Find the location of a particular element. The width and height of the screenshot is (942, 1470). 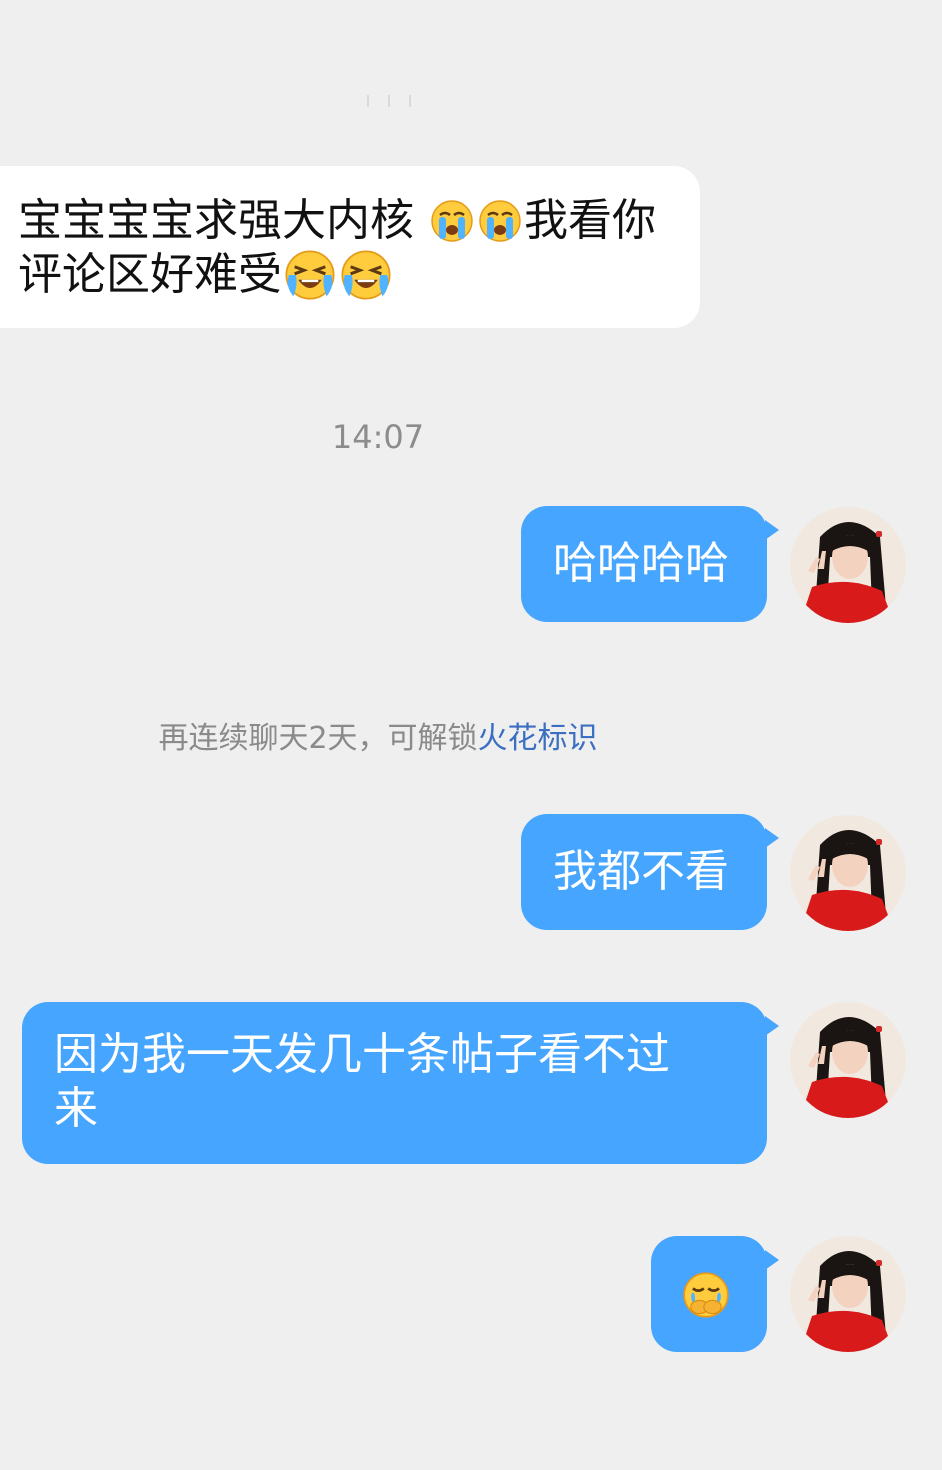

outgoing-message-text: 因为我一天发几十条帖子看不过 来 is located at coordinates (362, 1082).